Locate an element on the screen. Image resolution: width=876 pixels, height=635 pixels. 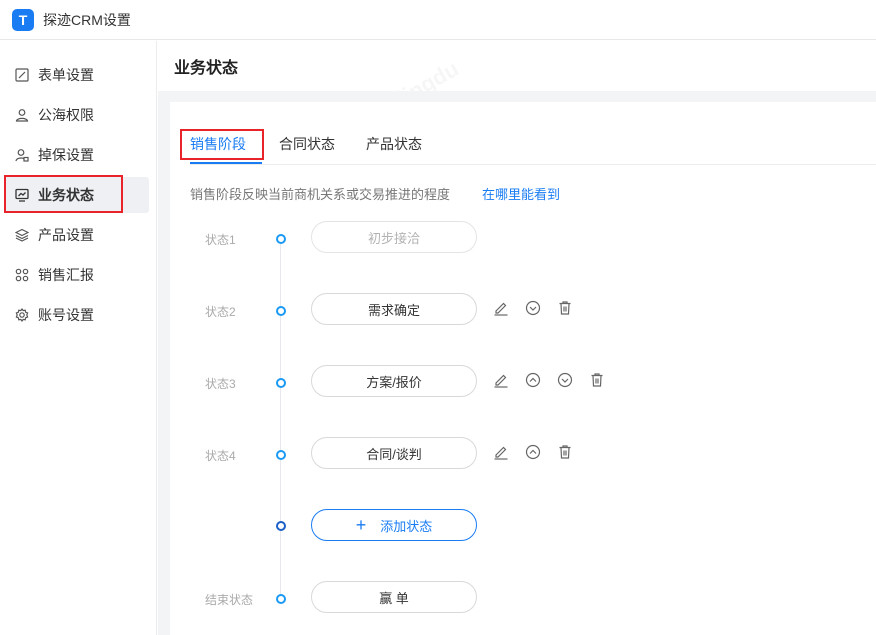
timeline-line is located at coordinates (280, 422).